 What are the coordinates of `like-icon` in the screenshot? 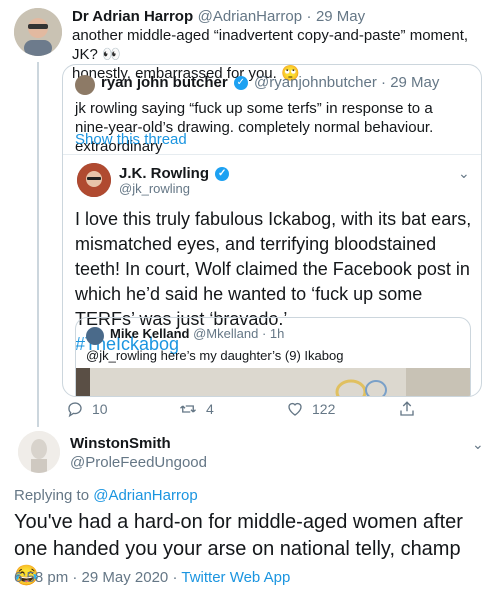 It's located at (295, 409).